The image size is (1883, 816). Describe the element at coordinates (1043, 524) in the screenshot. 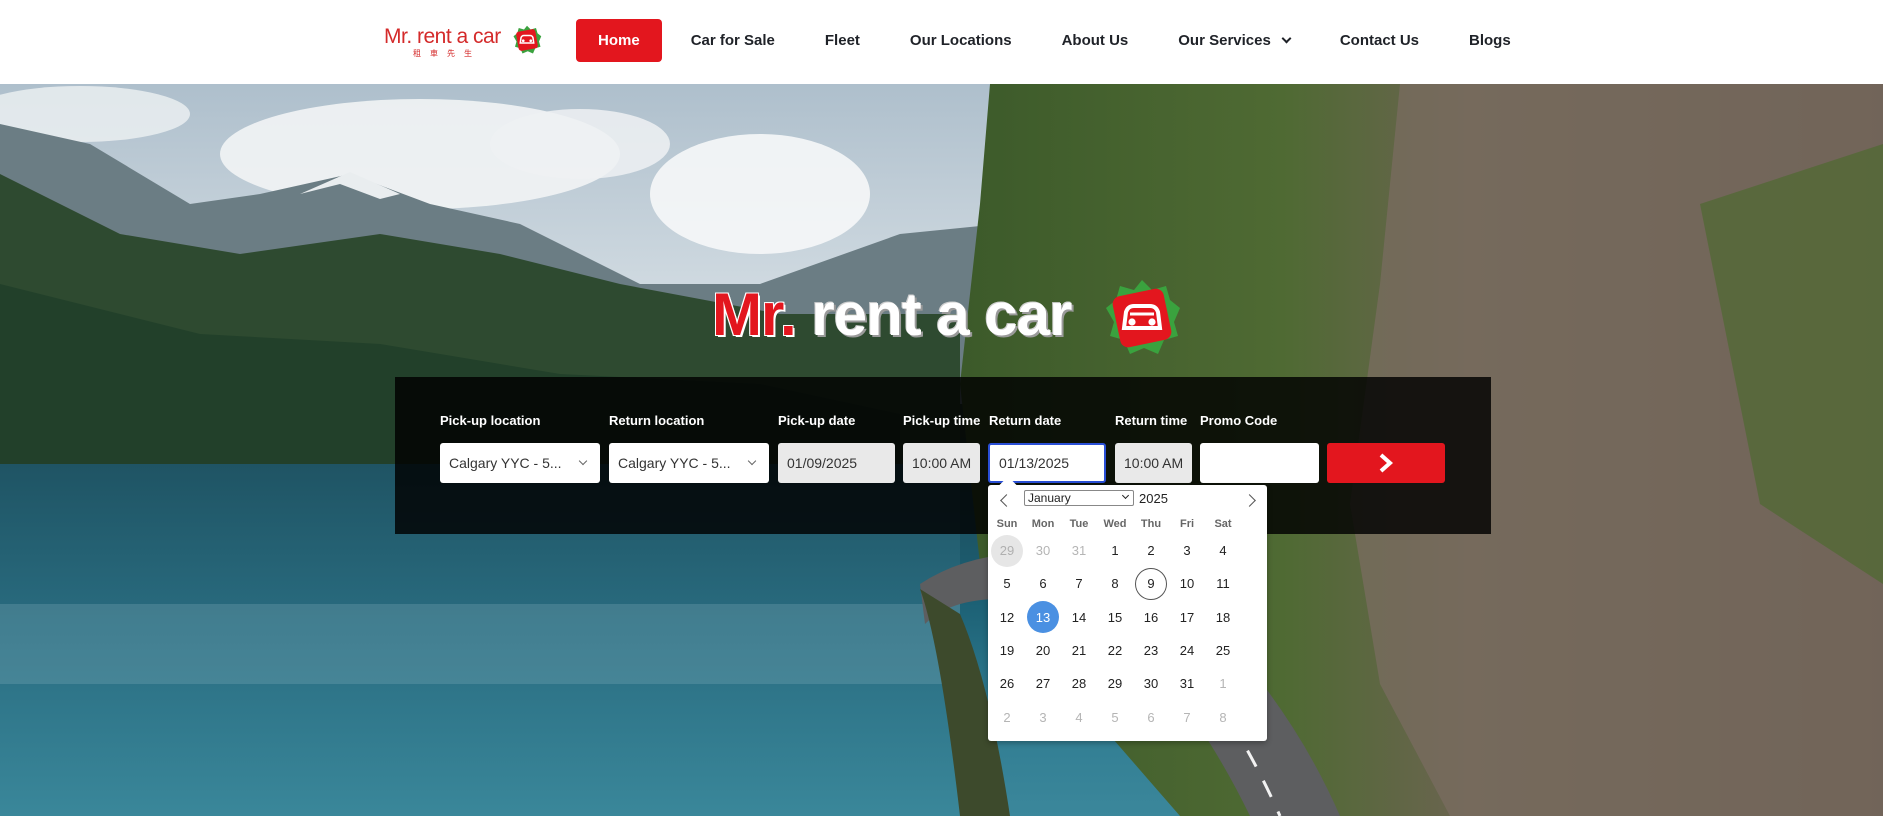

I see `weekday-label: Mon` at that location.